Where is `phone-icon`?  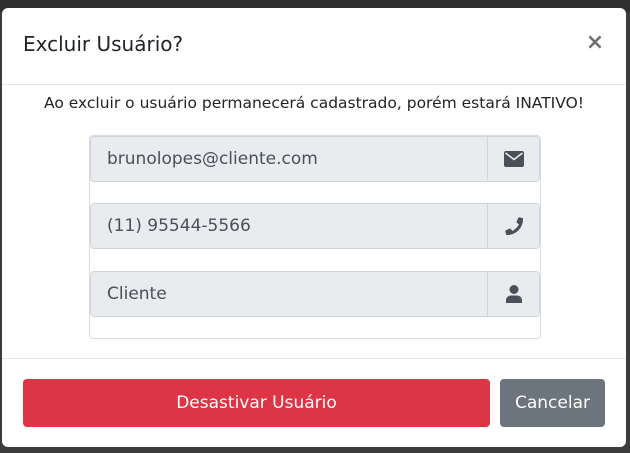 phone-icon is located at coordinates (513, 226).